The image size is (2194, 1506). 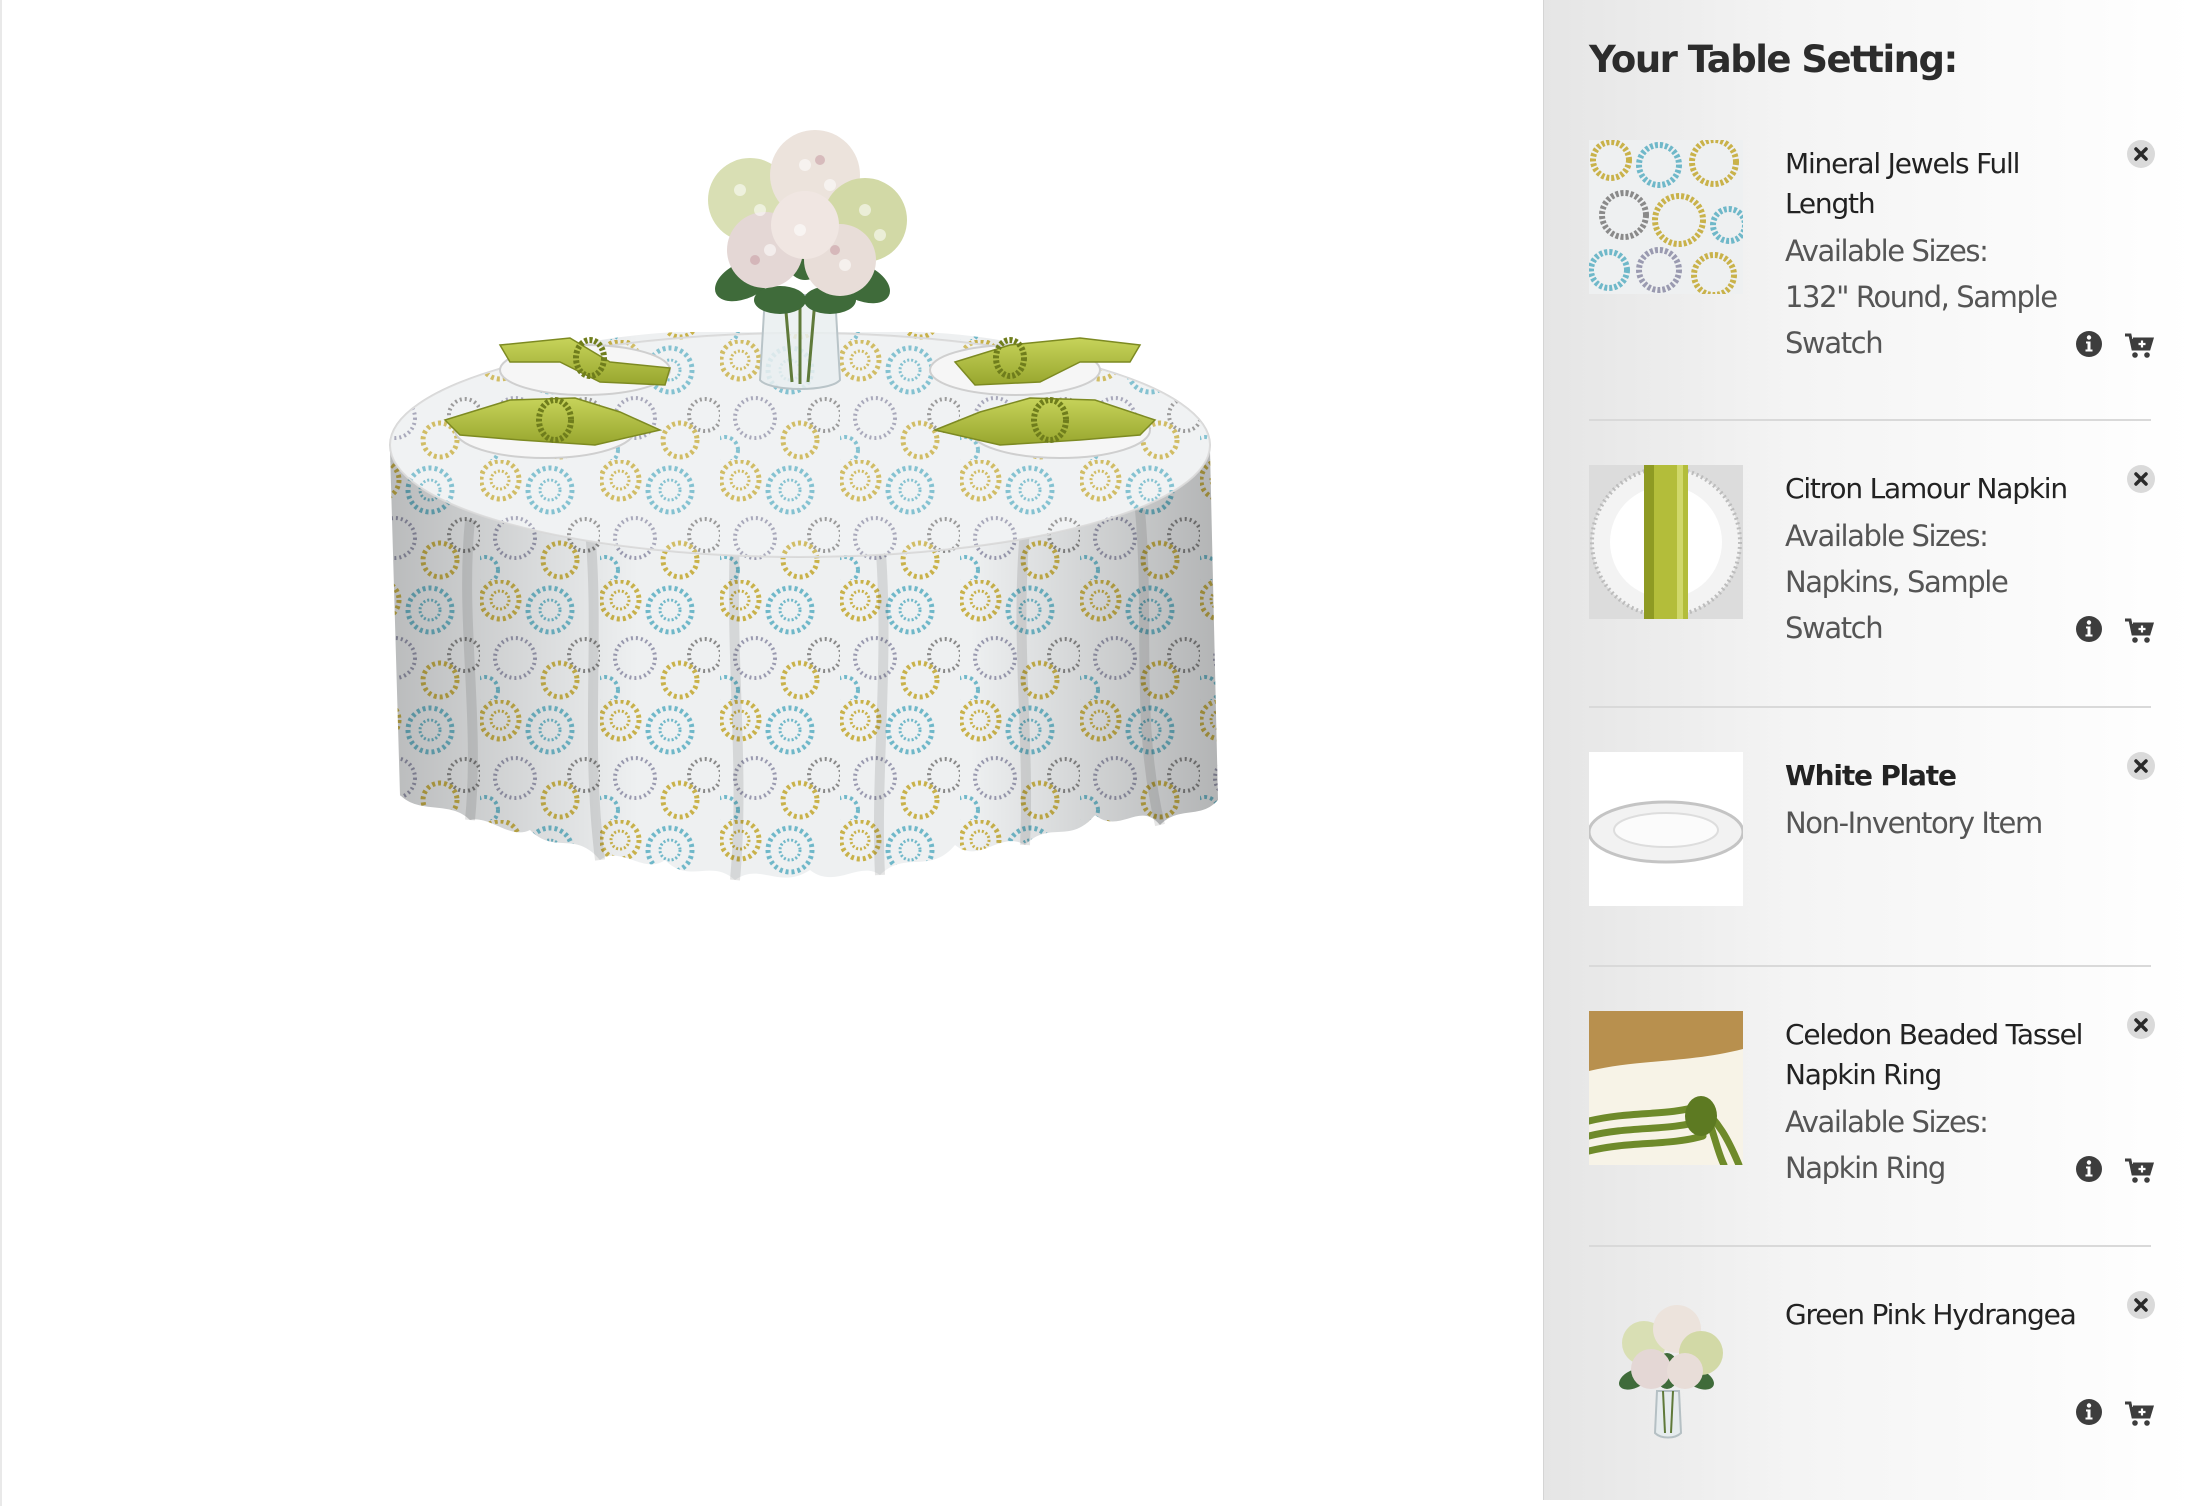 I want to click on white-plate-thumbnail, so click(x=1666, y=829).